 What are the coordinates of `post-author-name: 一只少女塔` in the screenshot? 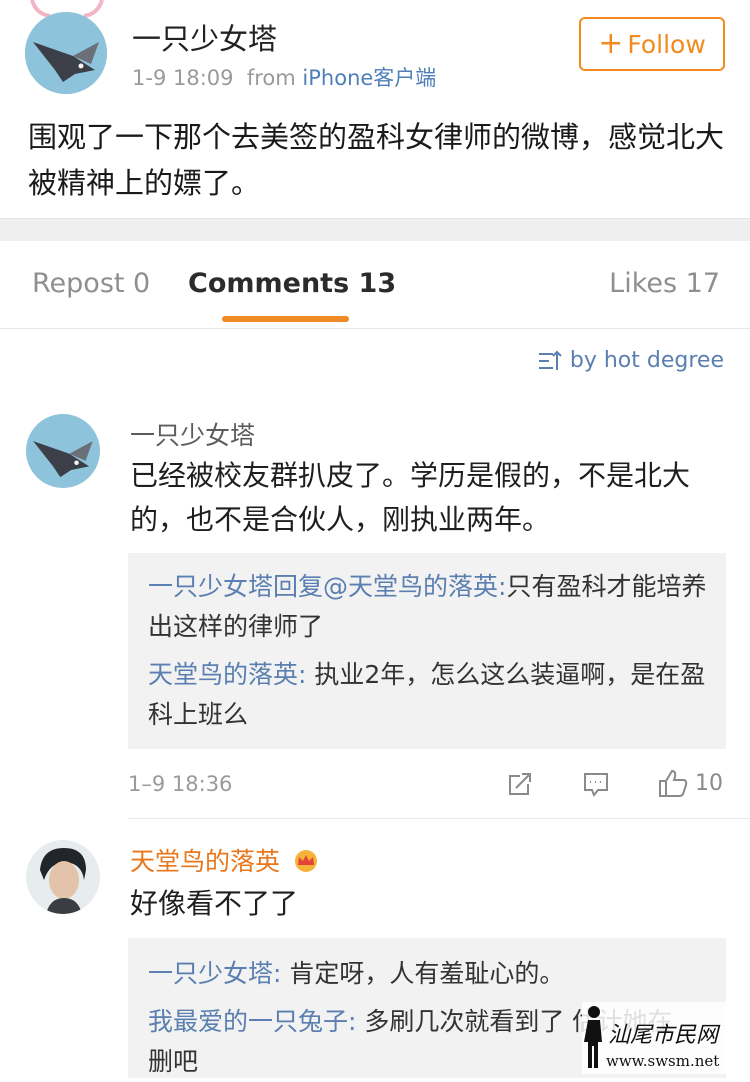 It's located at (204, 37).